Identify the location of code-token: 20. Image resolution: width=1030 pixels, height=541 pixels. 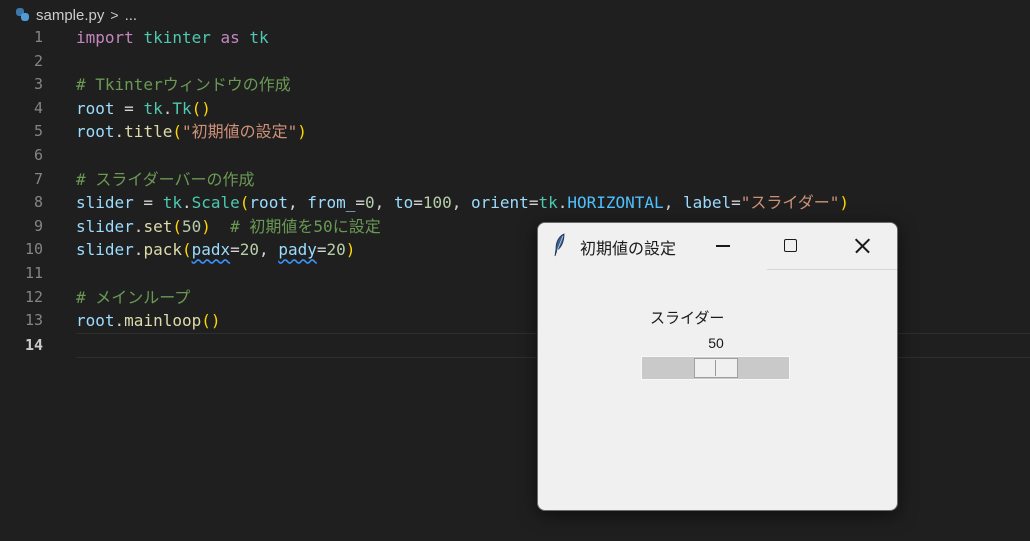
(249, 250).